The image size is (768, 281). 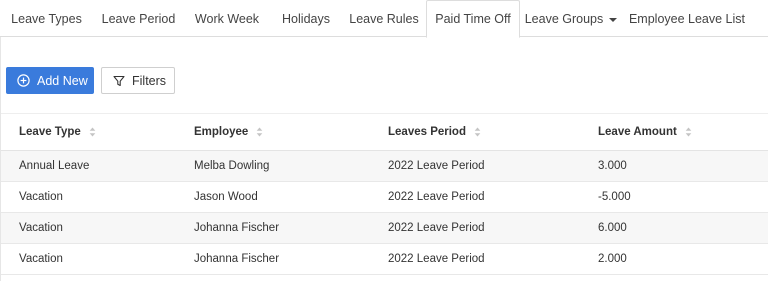 I want to click on funnel-icon, so click(x=119, y=81).